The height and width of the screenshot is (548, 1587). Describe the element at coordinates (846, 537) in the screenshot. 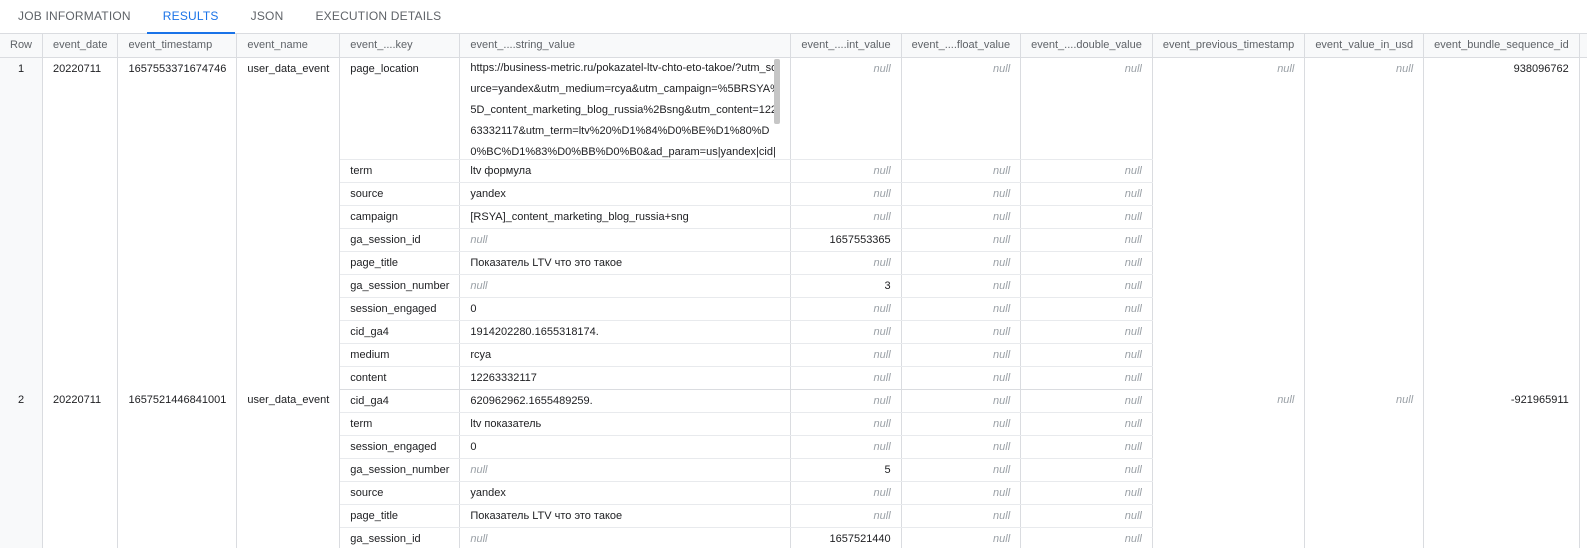

I see `param-int-value-cell: 1657521440` at that location.